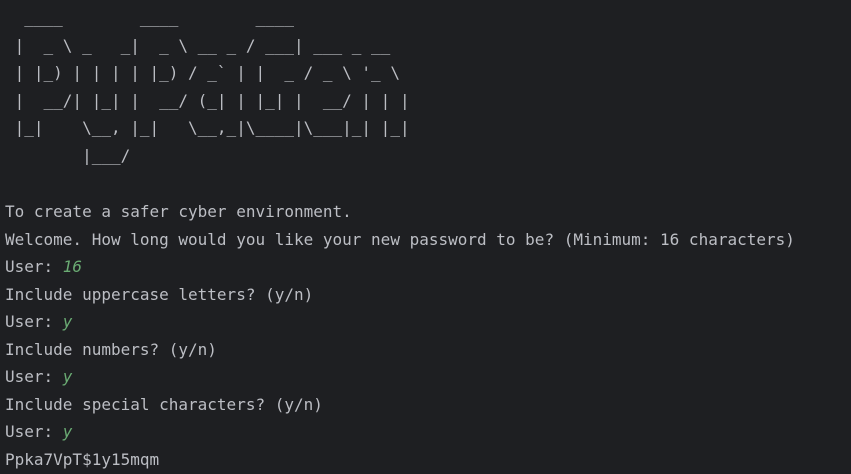 This screenshot has height=474, width=851. What do you see at coordinates (82, 459) in the screenshot?
I see `generated-password: Ppka7VpT$1y15mqm` at bounding box center [82, 459].